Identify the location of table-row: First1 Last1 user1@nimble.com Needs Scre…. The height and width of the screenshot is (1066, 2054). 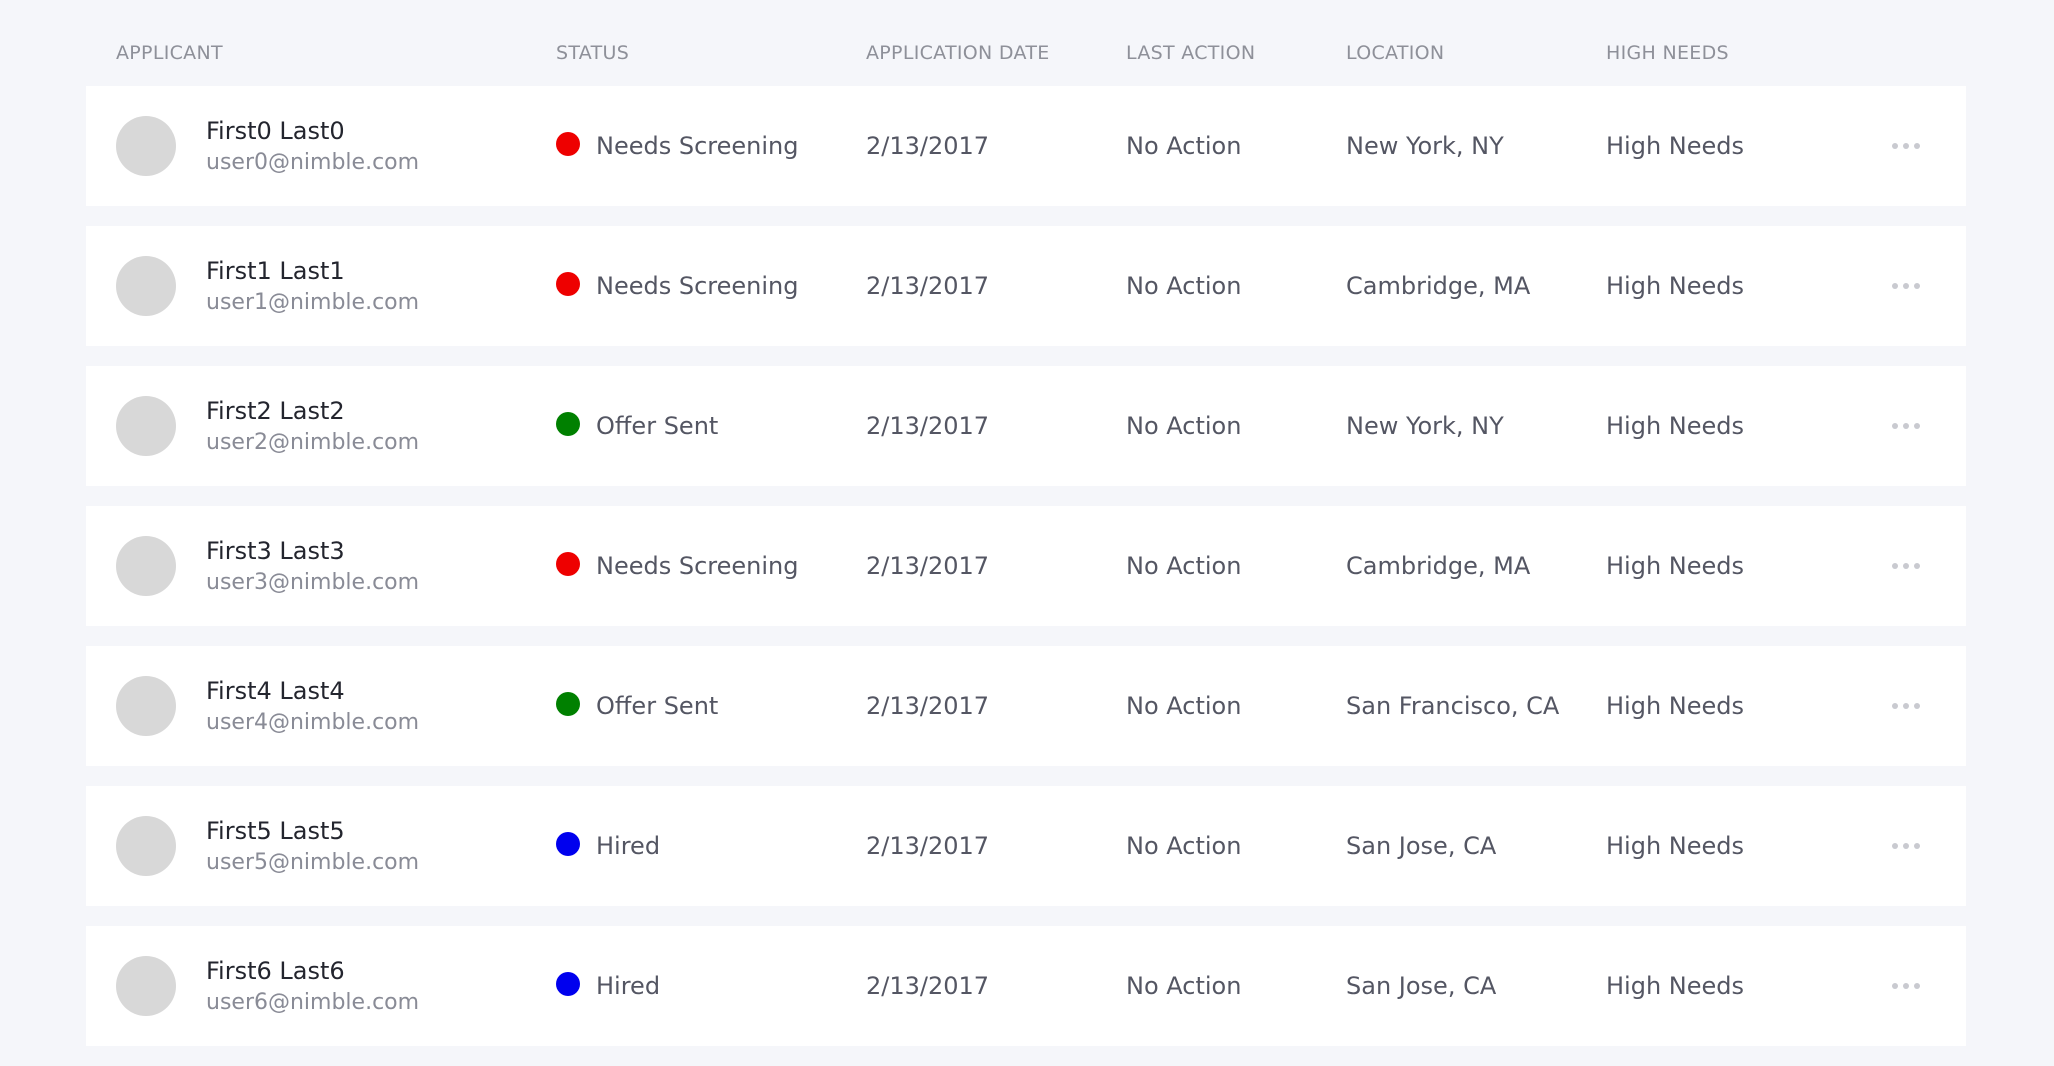
(1026, 286).